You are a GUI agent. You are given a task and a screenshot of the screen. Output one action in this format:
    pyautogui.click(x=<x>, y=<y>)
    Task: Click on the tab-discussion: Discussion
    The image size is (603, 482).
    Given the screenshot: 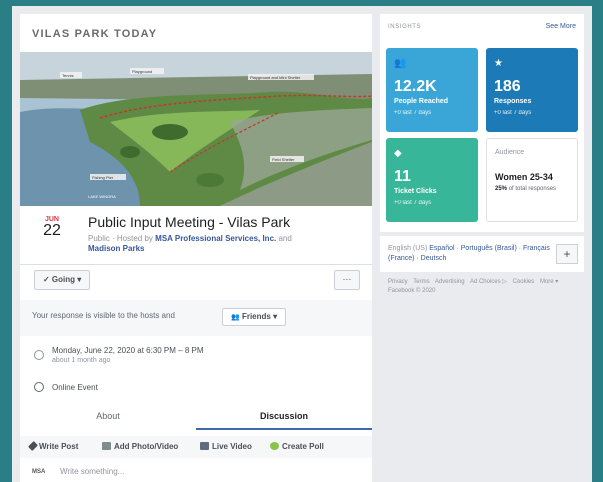 What is the action you would take?
    pyautogui.click(x=284, y=418)
    